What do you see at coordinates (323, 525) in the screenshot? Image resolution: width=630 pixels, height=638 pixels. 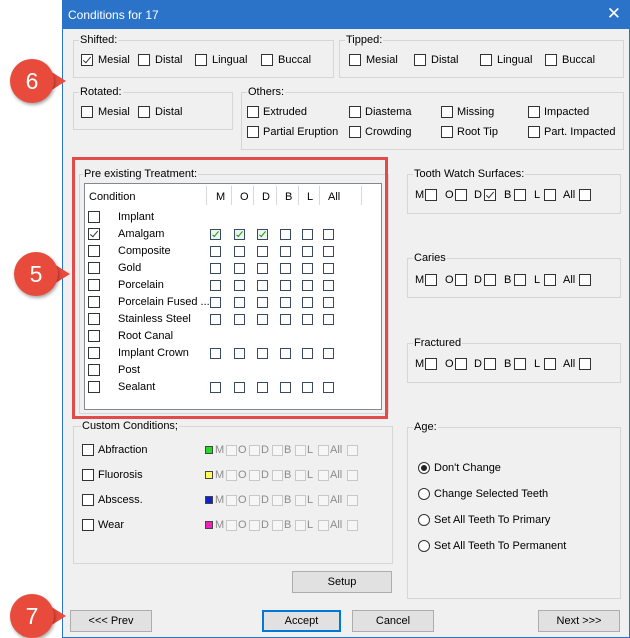 I see `custom-wear-surface-l-checkbox` at bounding box center [323, 525].